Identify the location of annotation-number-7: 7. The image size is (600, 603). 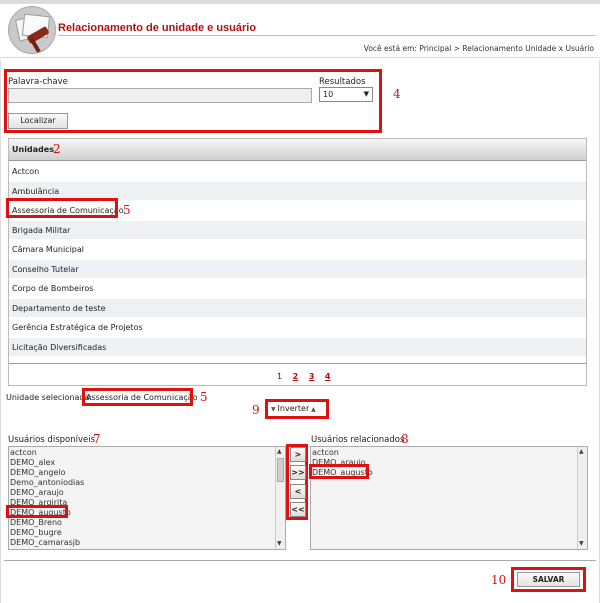
(97, 439).